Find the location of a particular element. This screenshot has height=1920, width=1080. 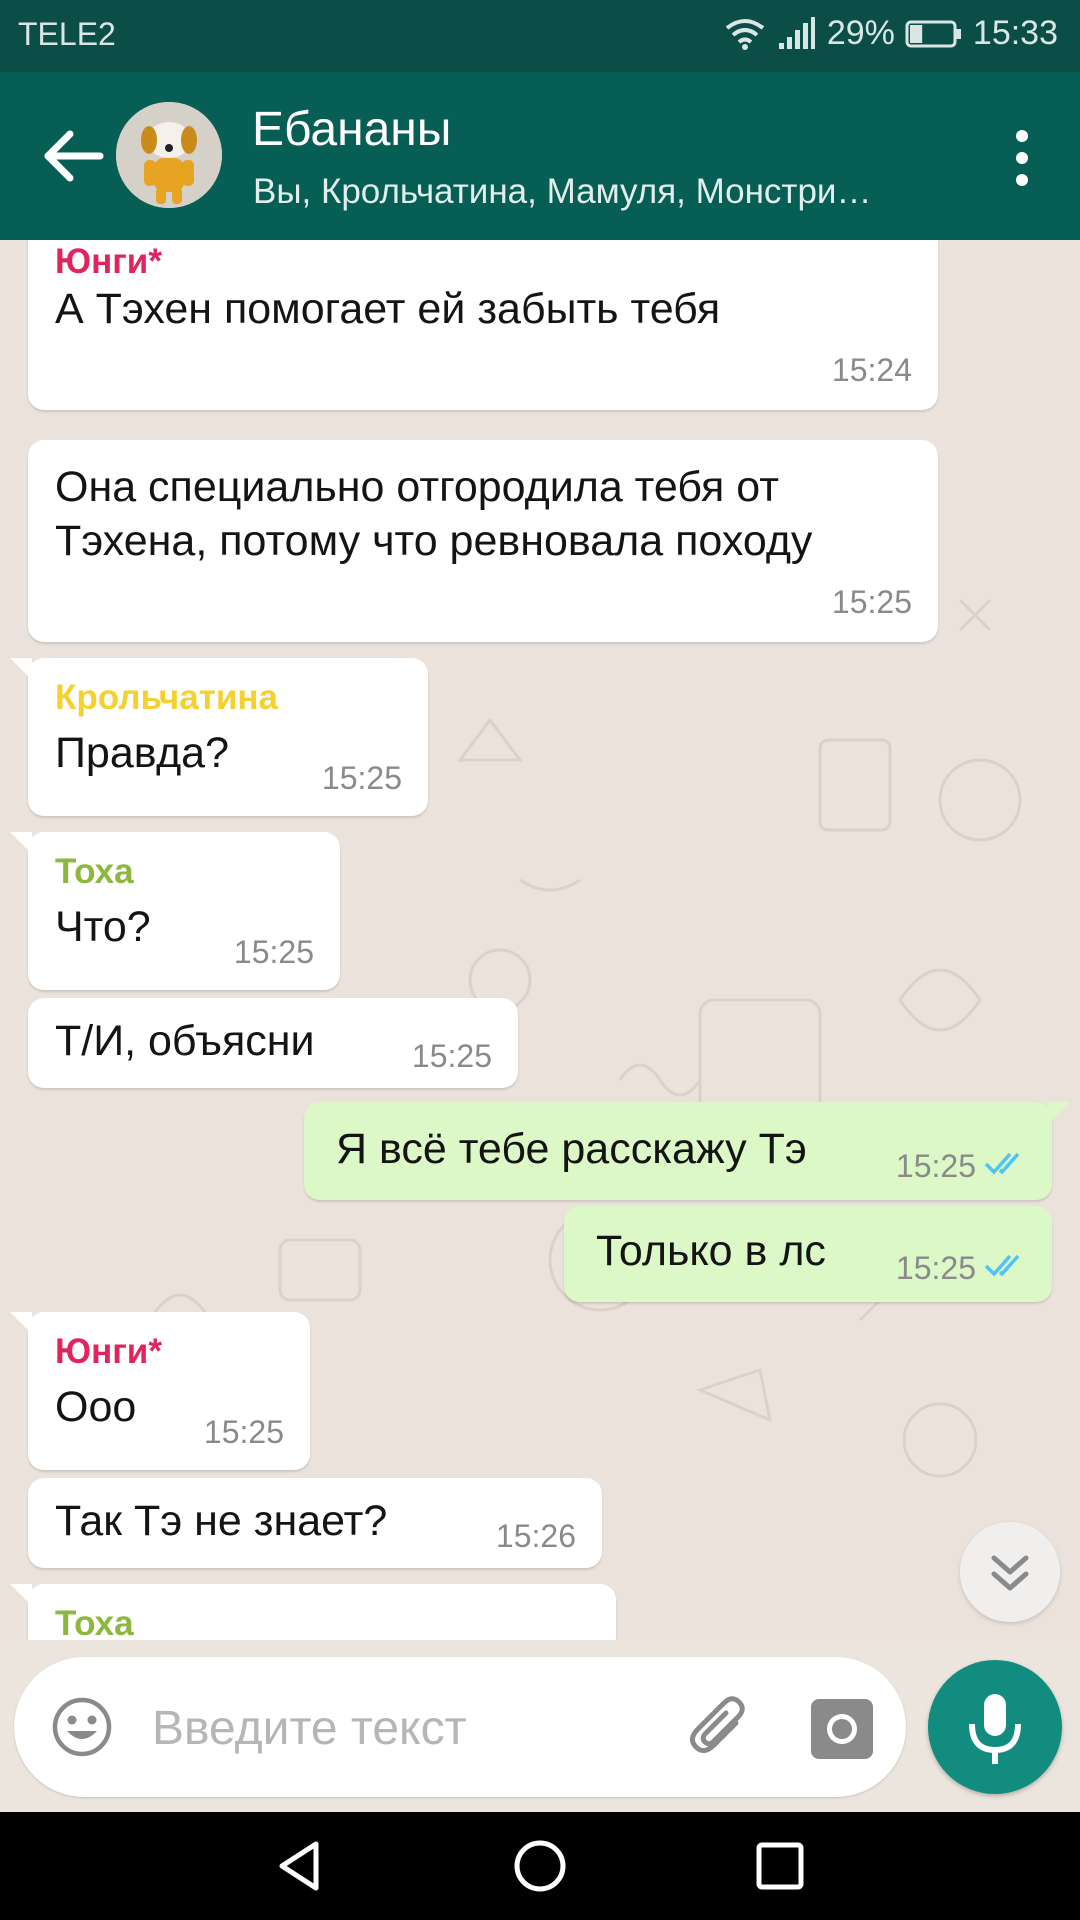

scroll-to-bottom-button is located at coordinates (1010, 1572).